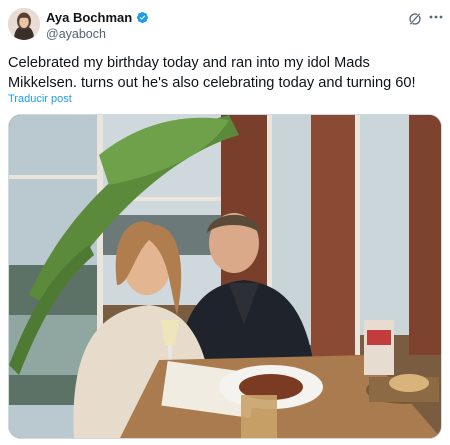 Image resolution: width=450 pixels, height=445 pixels. Describe the element at coordinates (89, 17) in the screenshot. I see `display-name: Aya Bochman` at that location.